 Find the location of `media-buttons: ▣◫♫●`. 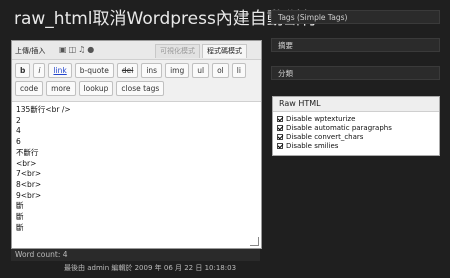

media-buttons: ▣◫♫● is located at coordinates (77, 49).